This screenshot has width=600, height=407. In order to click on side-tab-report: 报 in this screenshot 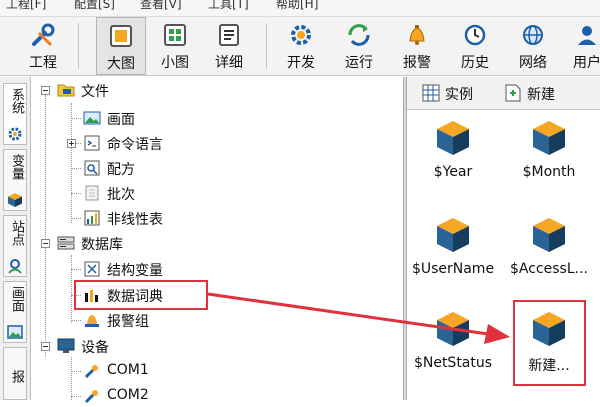, I will do `click(15, 373)`.